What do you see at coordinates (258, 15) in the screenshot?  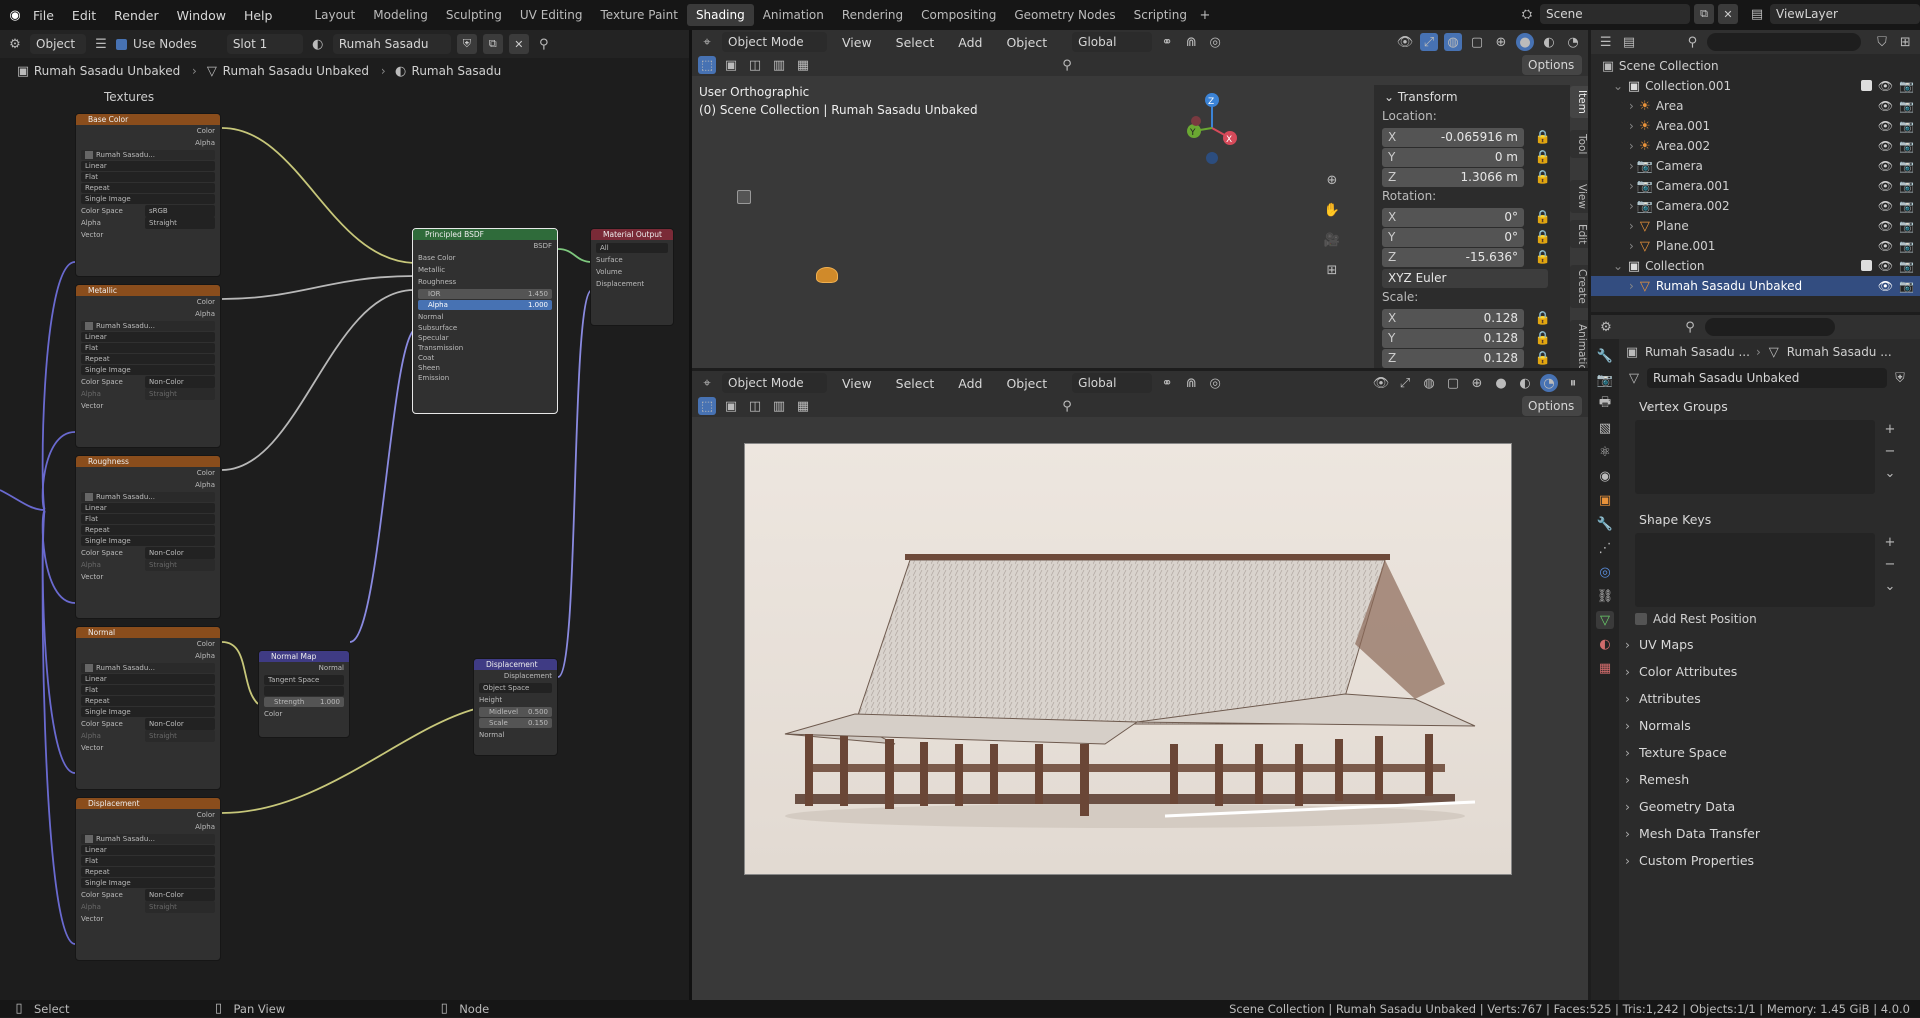 I see `menu-help: Help` at bounding box center [258, 15].